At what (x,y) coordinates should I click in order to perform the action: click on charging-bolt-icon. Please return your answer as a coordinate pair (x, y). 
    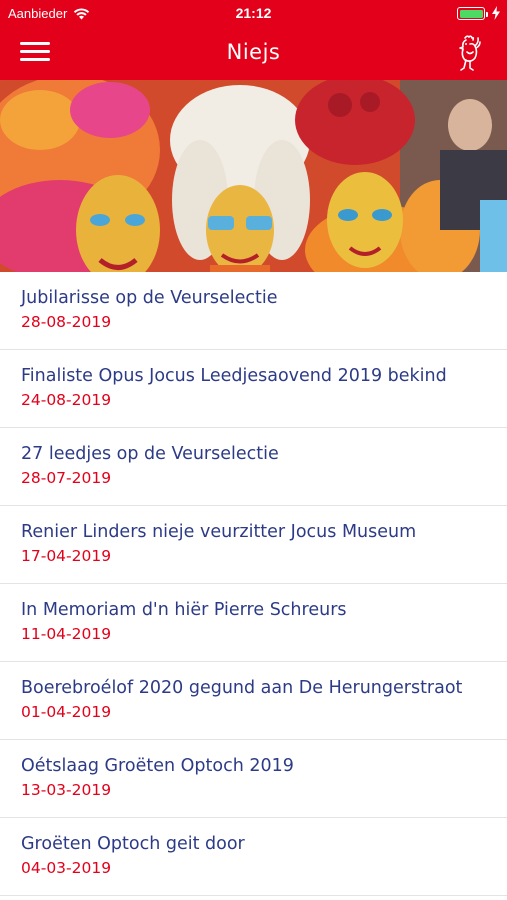
    Looking at the image, I should click on (496, 13).